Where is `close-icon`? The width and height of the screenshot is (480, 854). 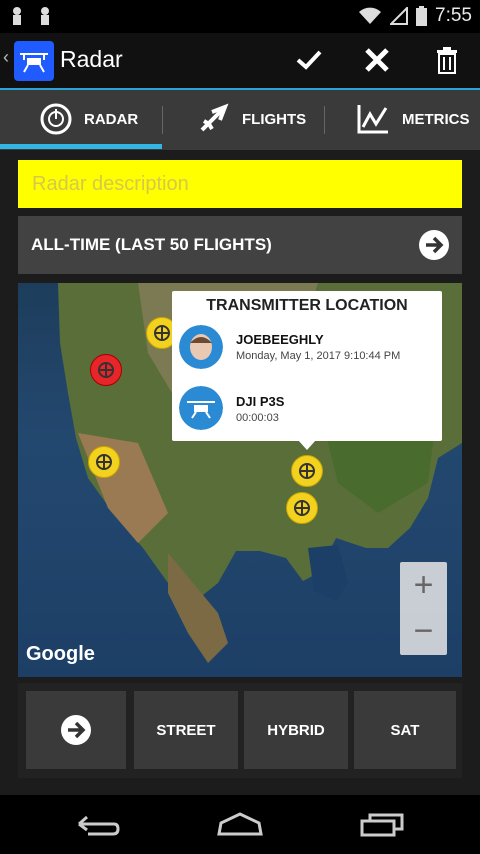 close-icon is located at coordinates (377, 60).